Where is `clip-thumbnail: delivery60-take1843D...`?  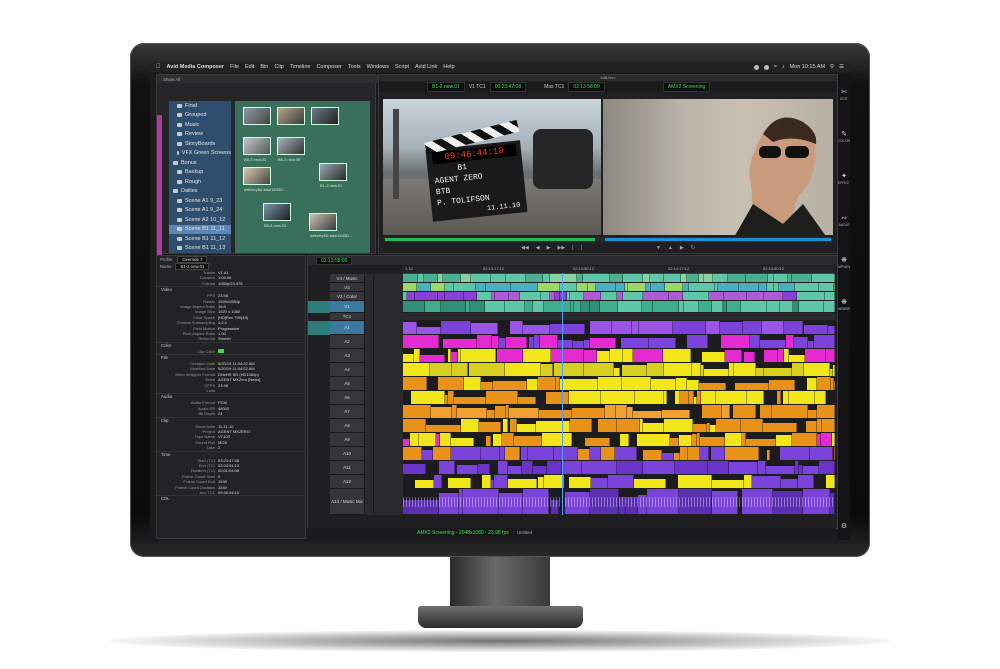
clip-thumbnail: delivery60-take1843D... is located at coordinates (330, 225).